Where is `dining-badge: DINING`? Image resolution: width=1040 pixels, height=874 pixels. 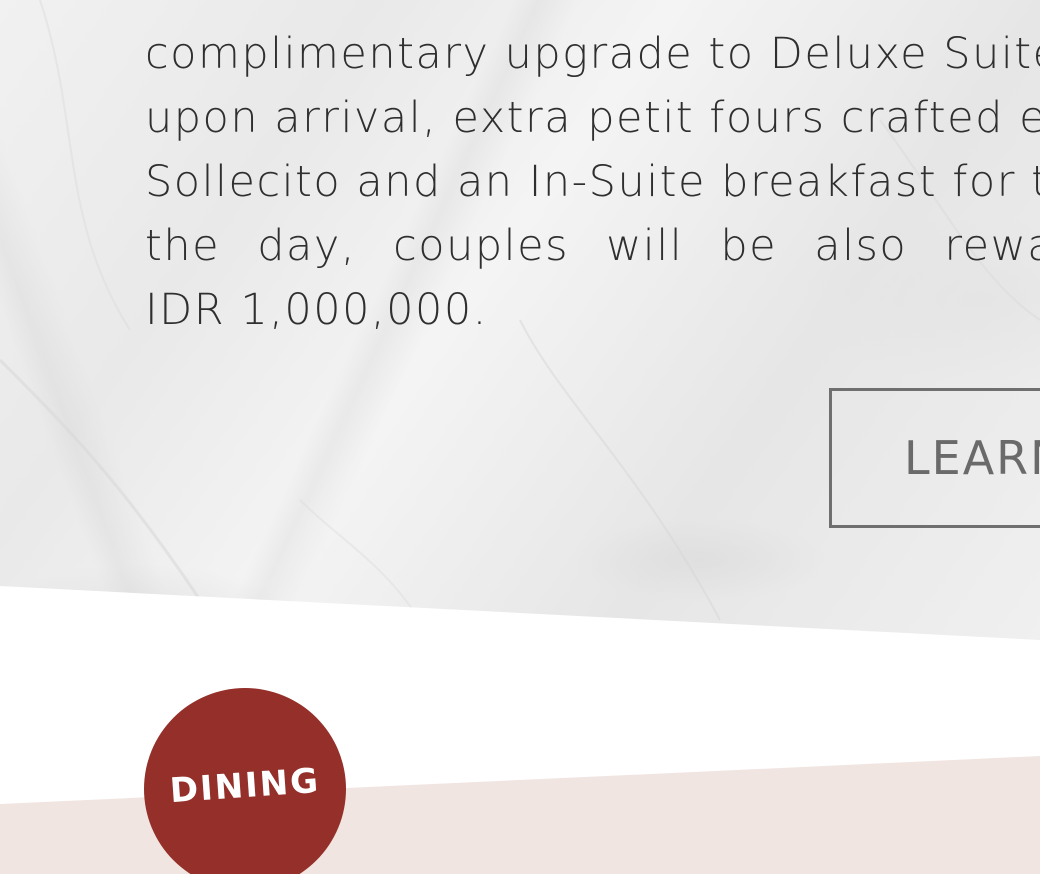
dining-badge: DINING is located at coordinates (245, 781).